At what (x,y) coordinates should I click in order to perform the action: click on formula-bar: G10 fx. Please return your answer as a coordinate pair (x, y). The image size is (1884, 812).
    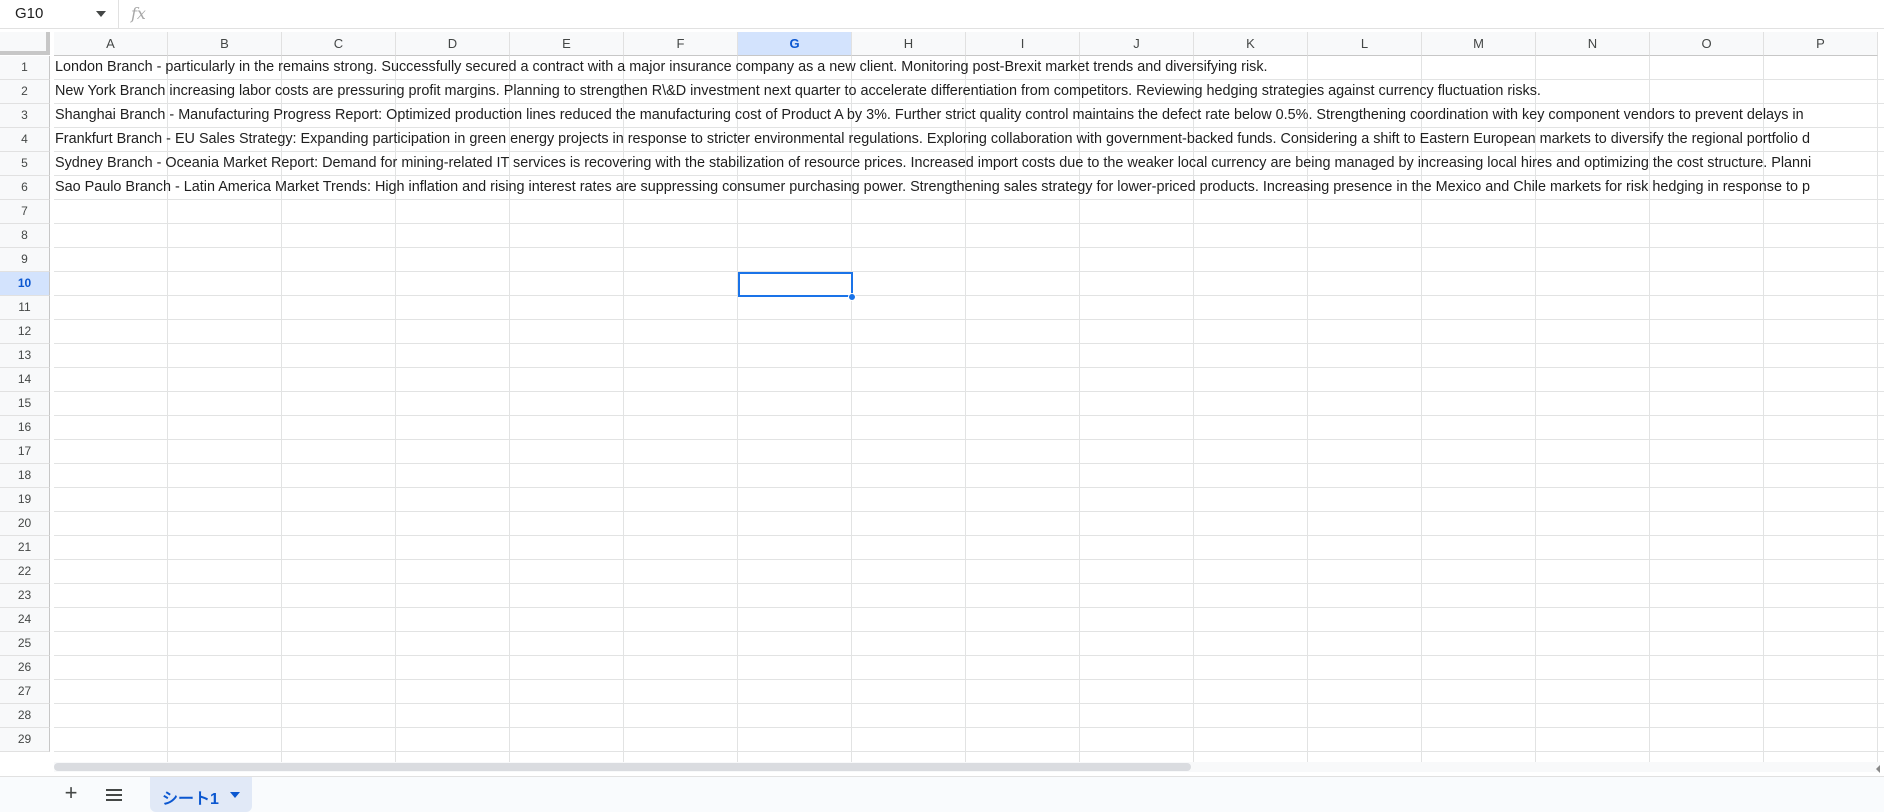
    Looking at the image, I should click on (942, 14).